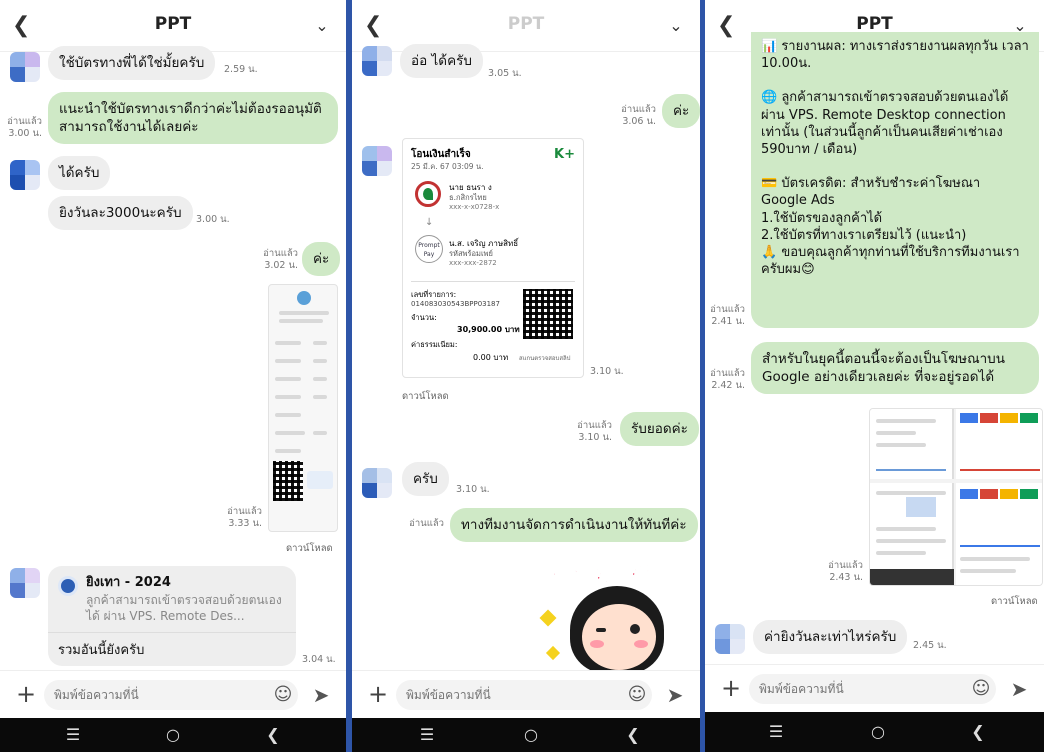 This screenshot has height=752, width=1044. What do you see at coordinates (79, 173) in the screenshot?
I see `message-bubble: ได้ครับ` at bounding box center [79, 173].